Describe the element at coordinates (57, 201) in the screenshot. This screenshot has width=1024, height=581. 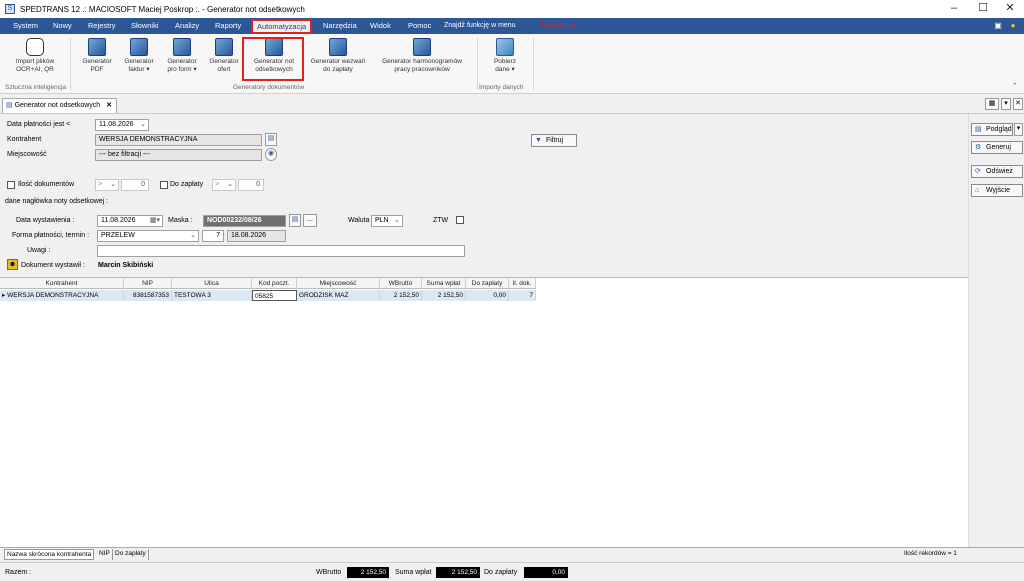
I see `header-section-label: dane nagłówka noty odsetkowej :` at that location.